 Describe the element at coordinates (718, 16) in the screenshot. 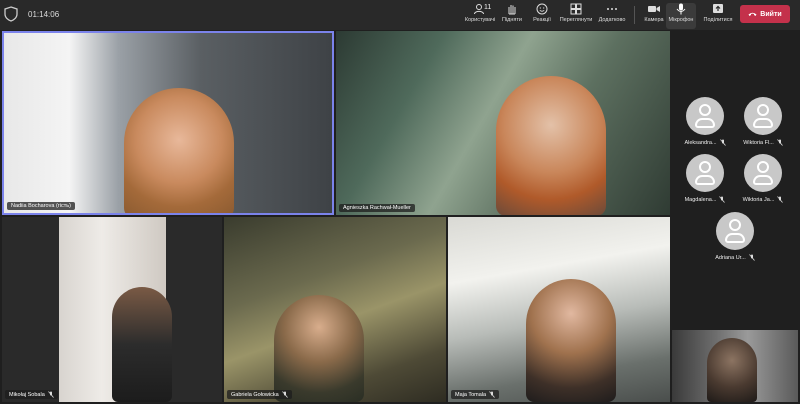

I see `share-button: Поділитися` at that location.